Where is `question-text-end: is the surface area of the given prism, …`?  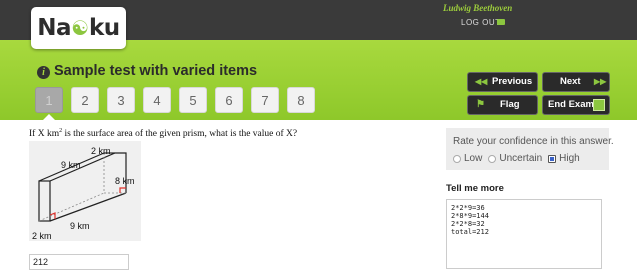 question-text-end: is the surface area of the given prism, … is located at coordinates (180, 134).